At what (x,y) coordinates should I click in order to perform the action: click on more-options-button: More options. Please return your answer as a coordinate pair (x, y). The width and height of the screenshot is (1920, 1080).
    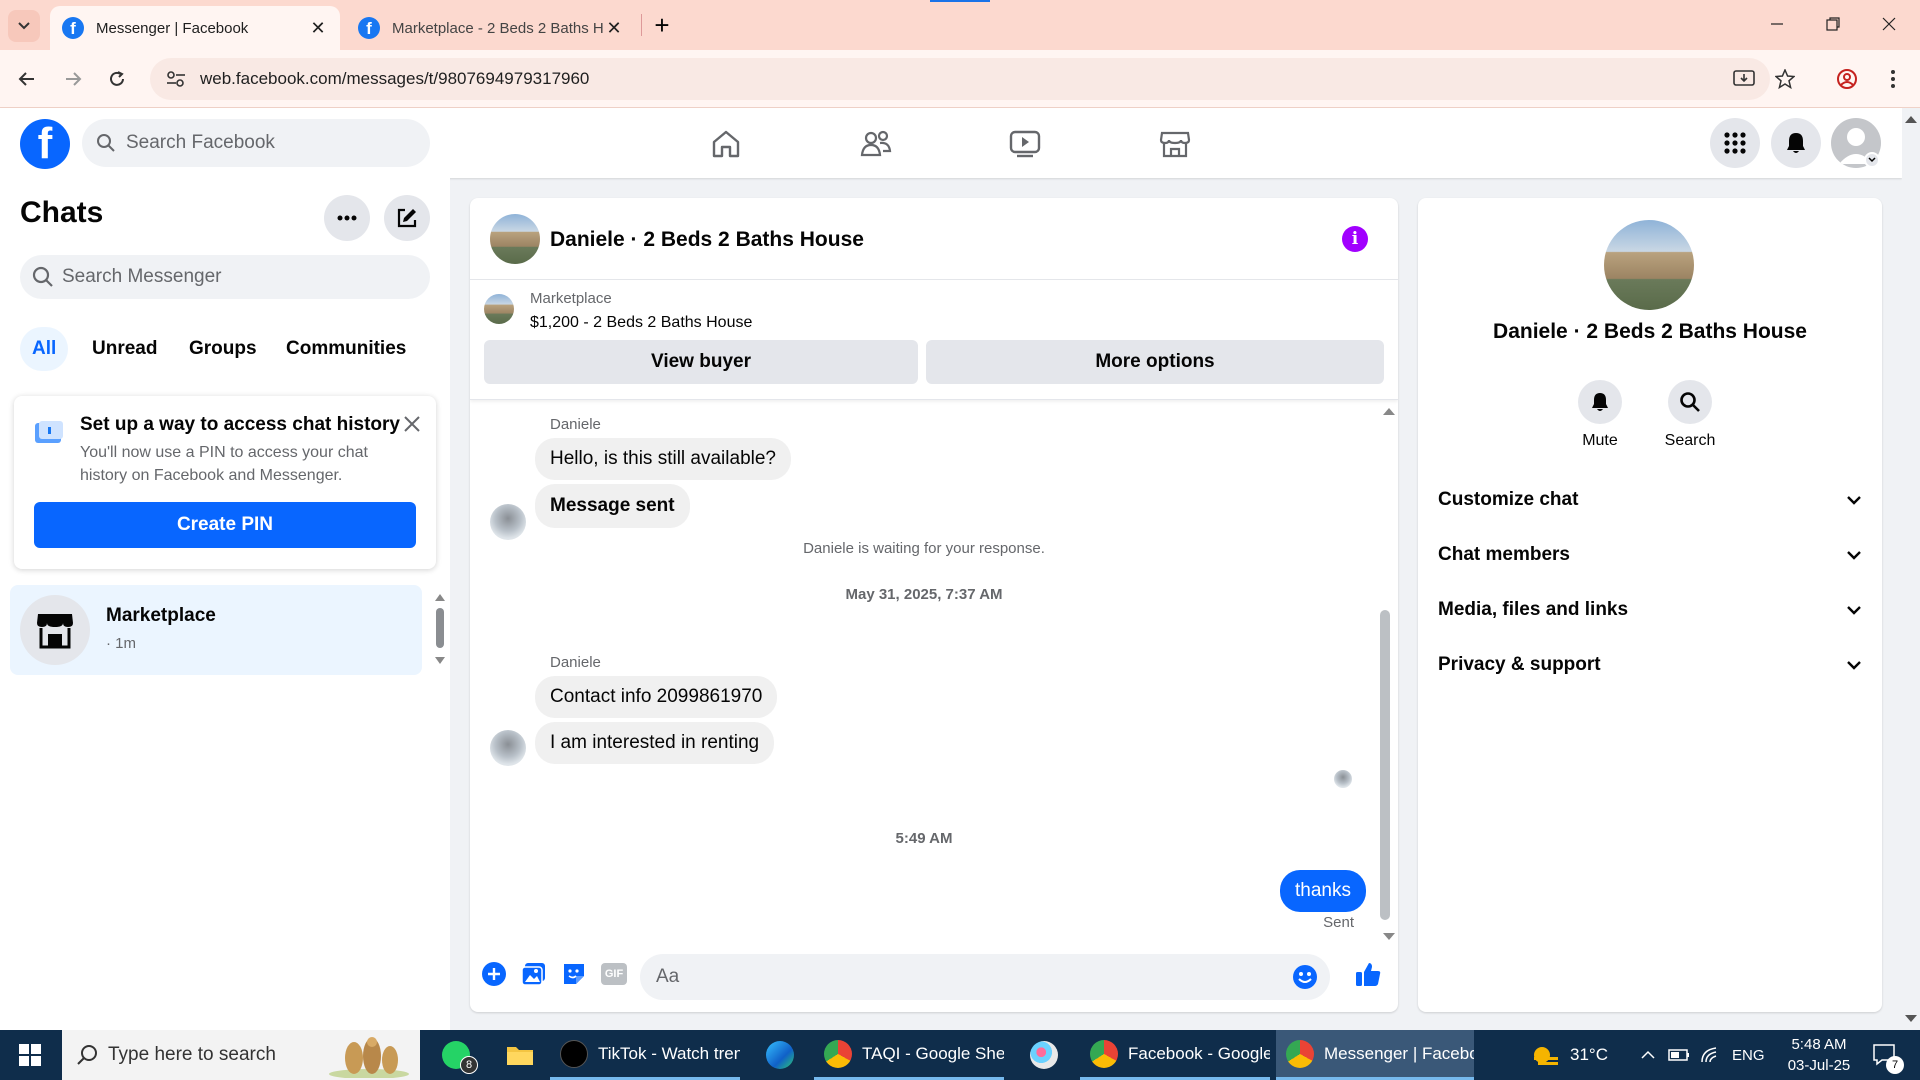
    Looking at the image, I should click on (1155, 362).